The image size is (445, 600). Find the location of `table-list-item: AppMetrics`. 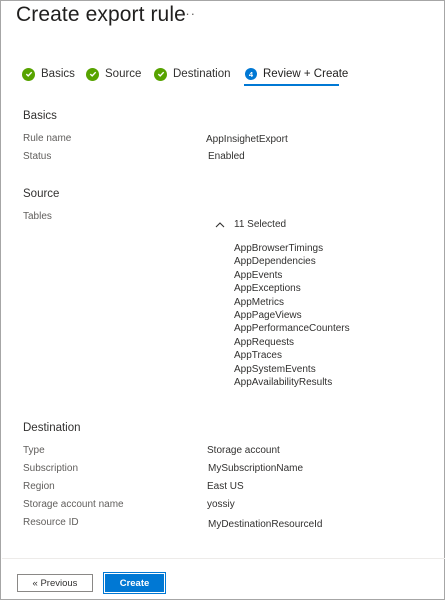

table-list-item: AppMetrics is located at coordinates (259, 302).